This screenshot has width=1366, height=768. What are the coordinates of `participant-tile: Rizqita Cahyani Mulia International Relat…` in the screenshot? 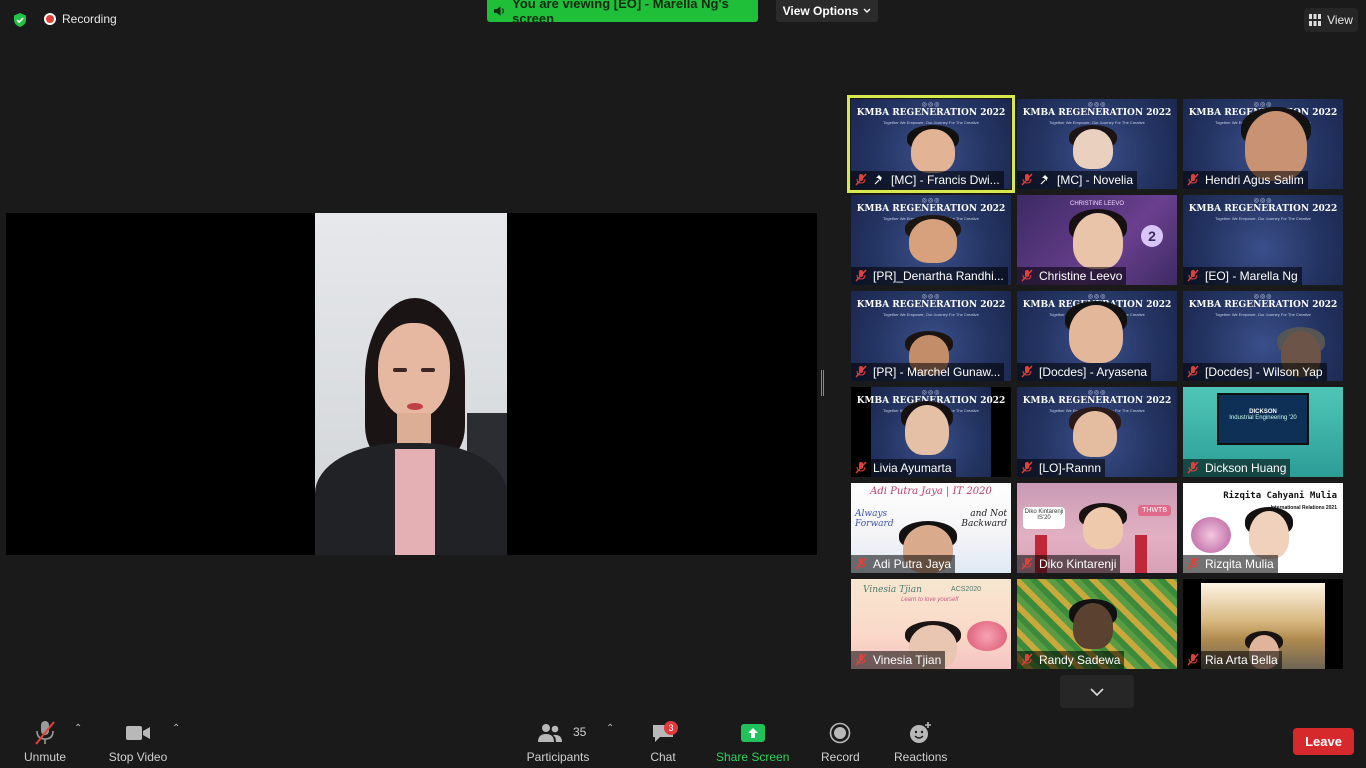 It's located at (1263, 528).